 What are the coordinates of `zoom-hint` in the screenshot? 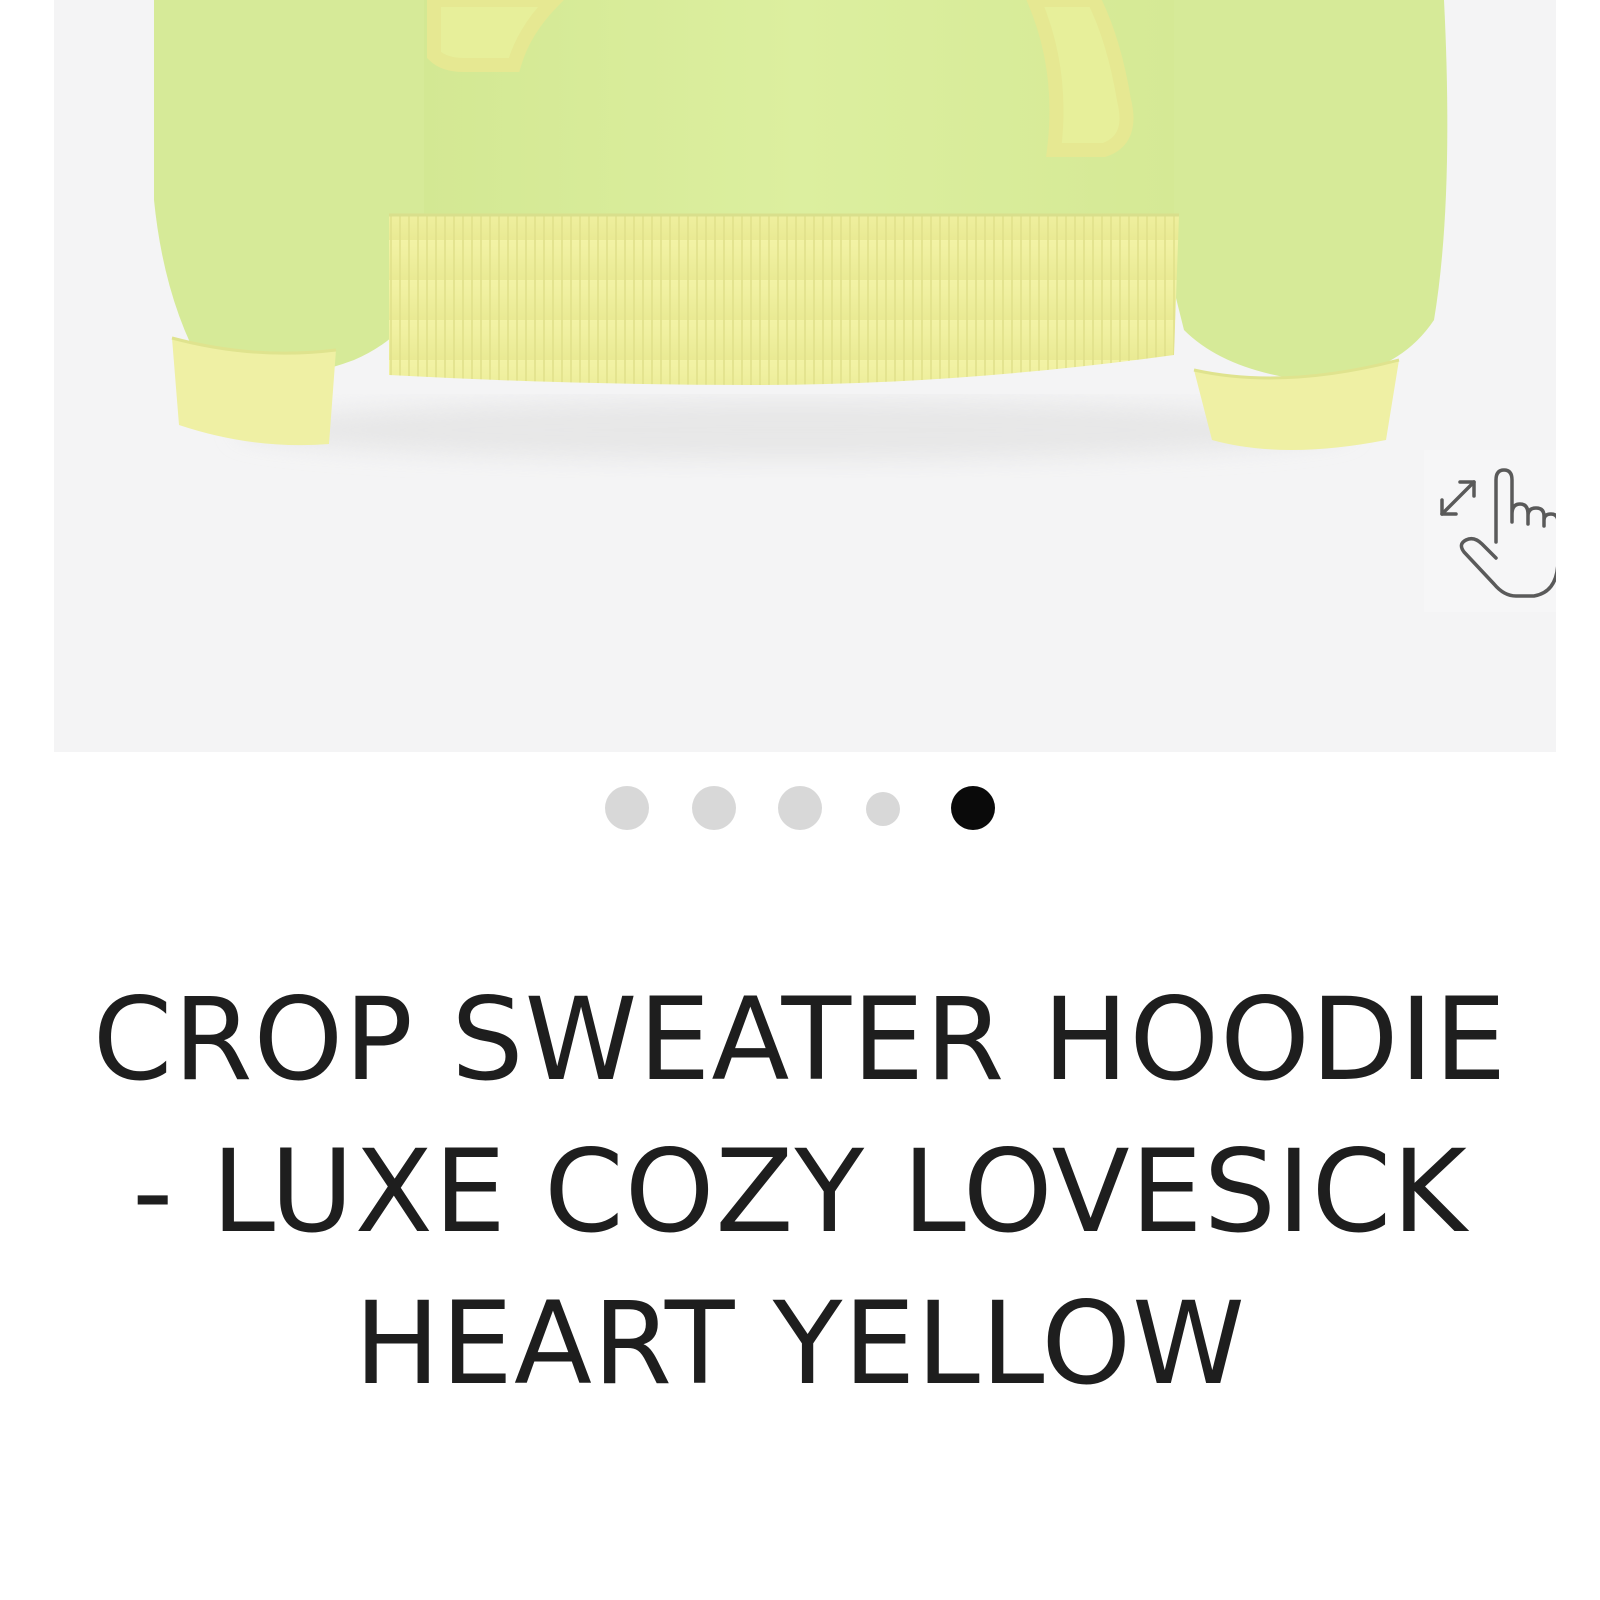 It's located at (1490, 531).